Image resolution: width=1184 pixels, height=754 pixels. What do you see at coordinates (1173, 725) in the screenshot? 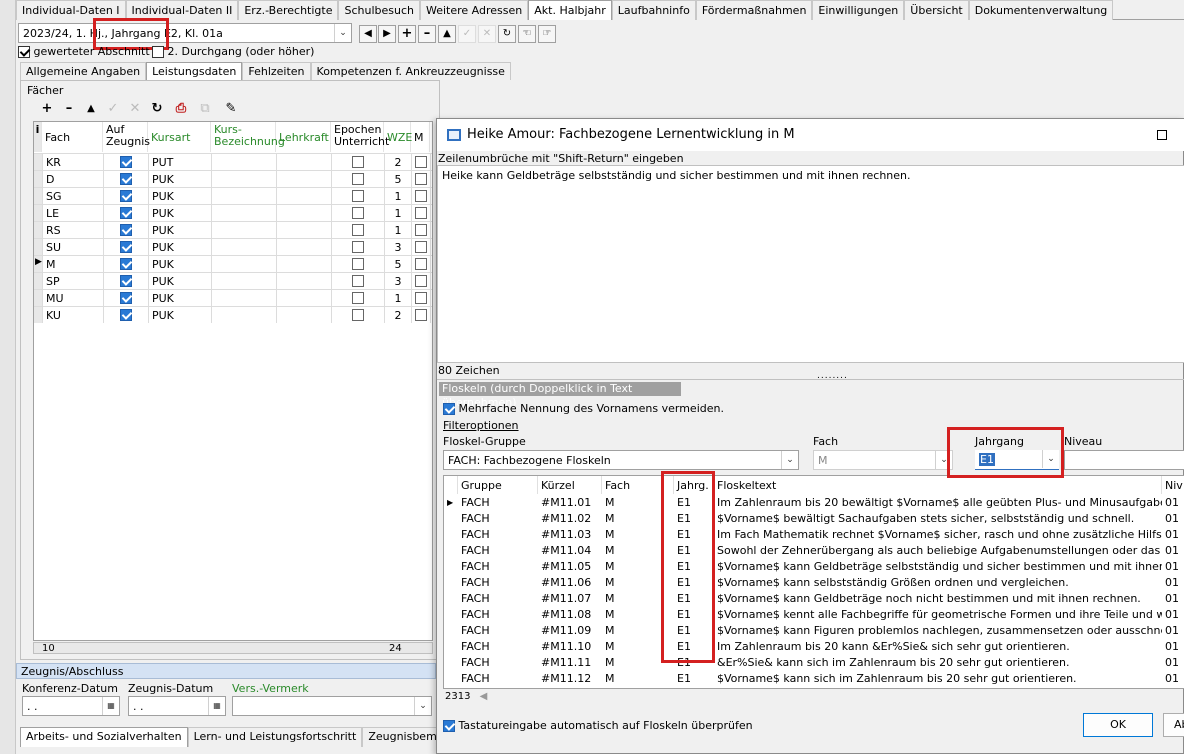
I see `abort-button: Ab` at bounding box center [1173, 725].